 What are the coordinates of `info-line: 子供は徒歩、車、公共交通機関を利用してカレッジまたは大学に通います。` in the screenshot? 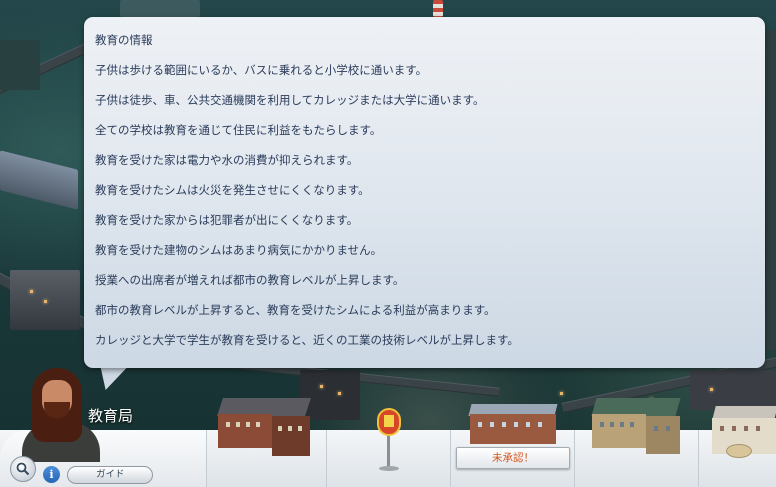 It's located at (290, 100).